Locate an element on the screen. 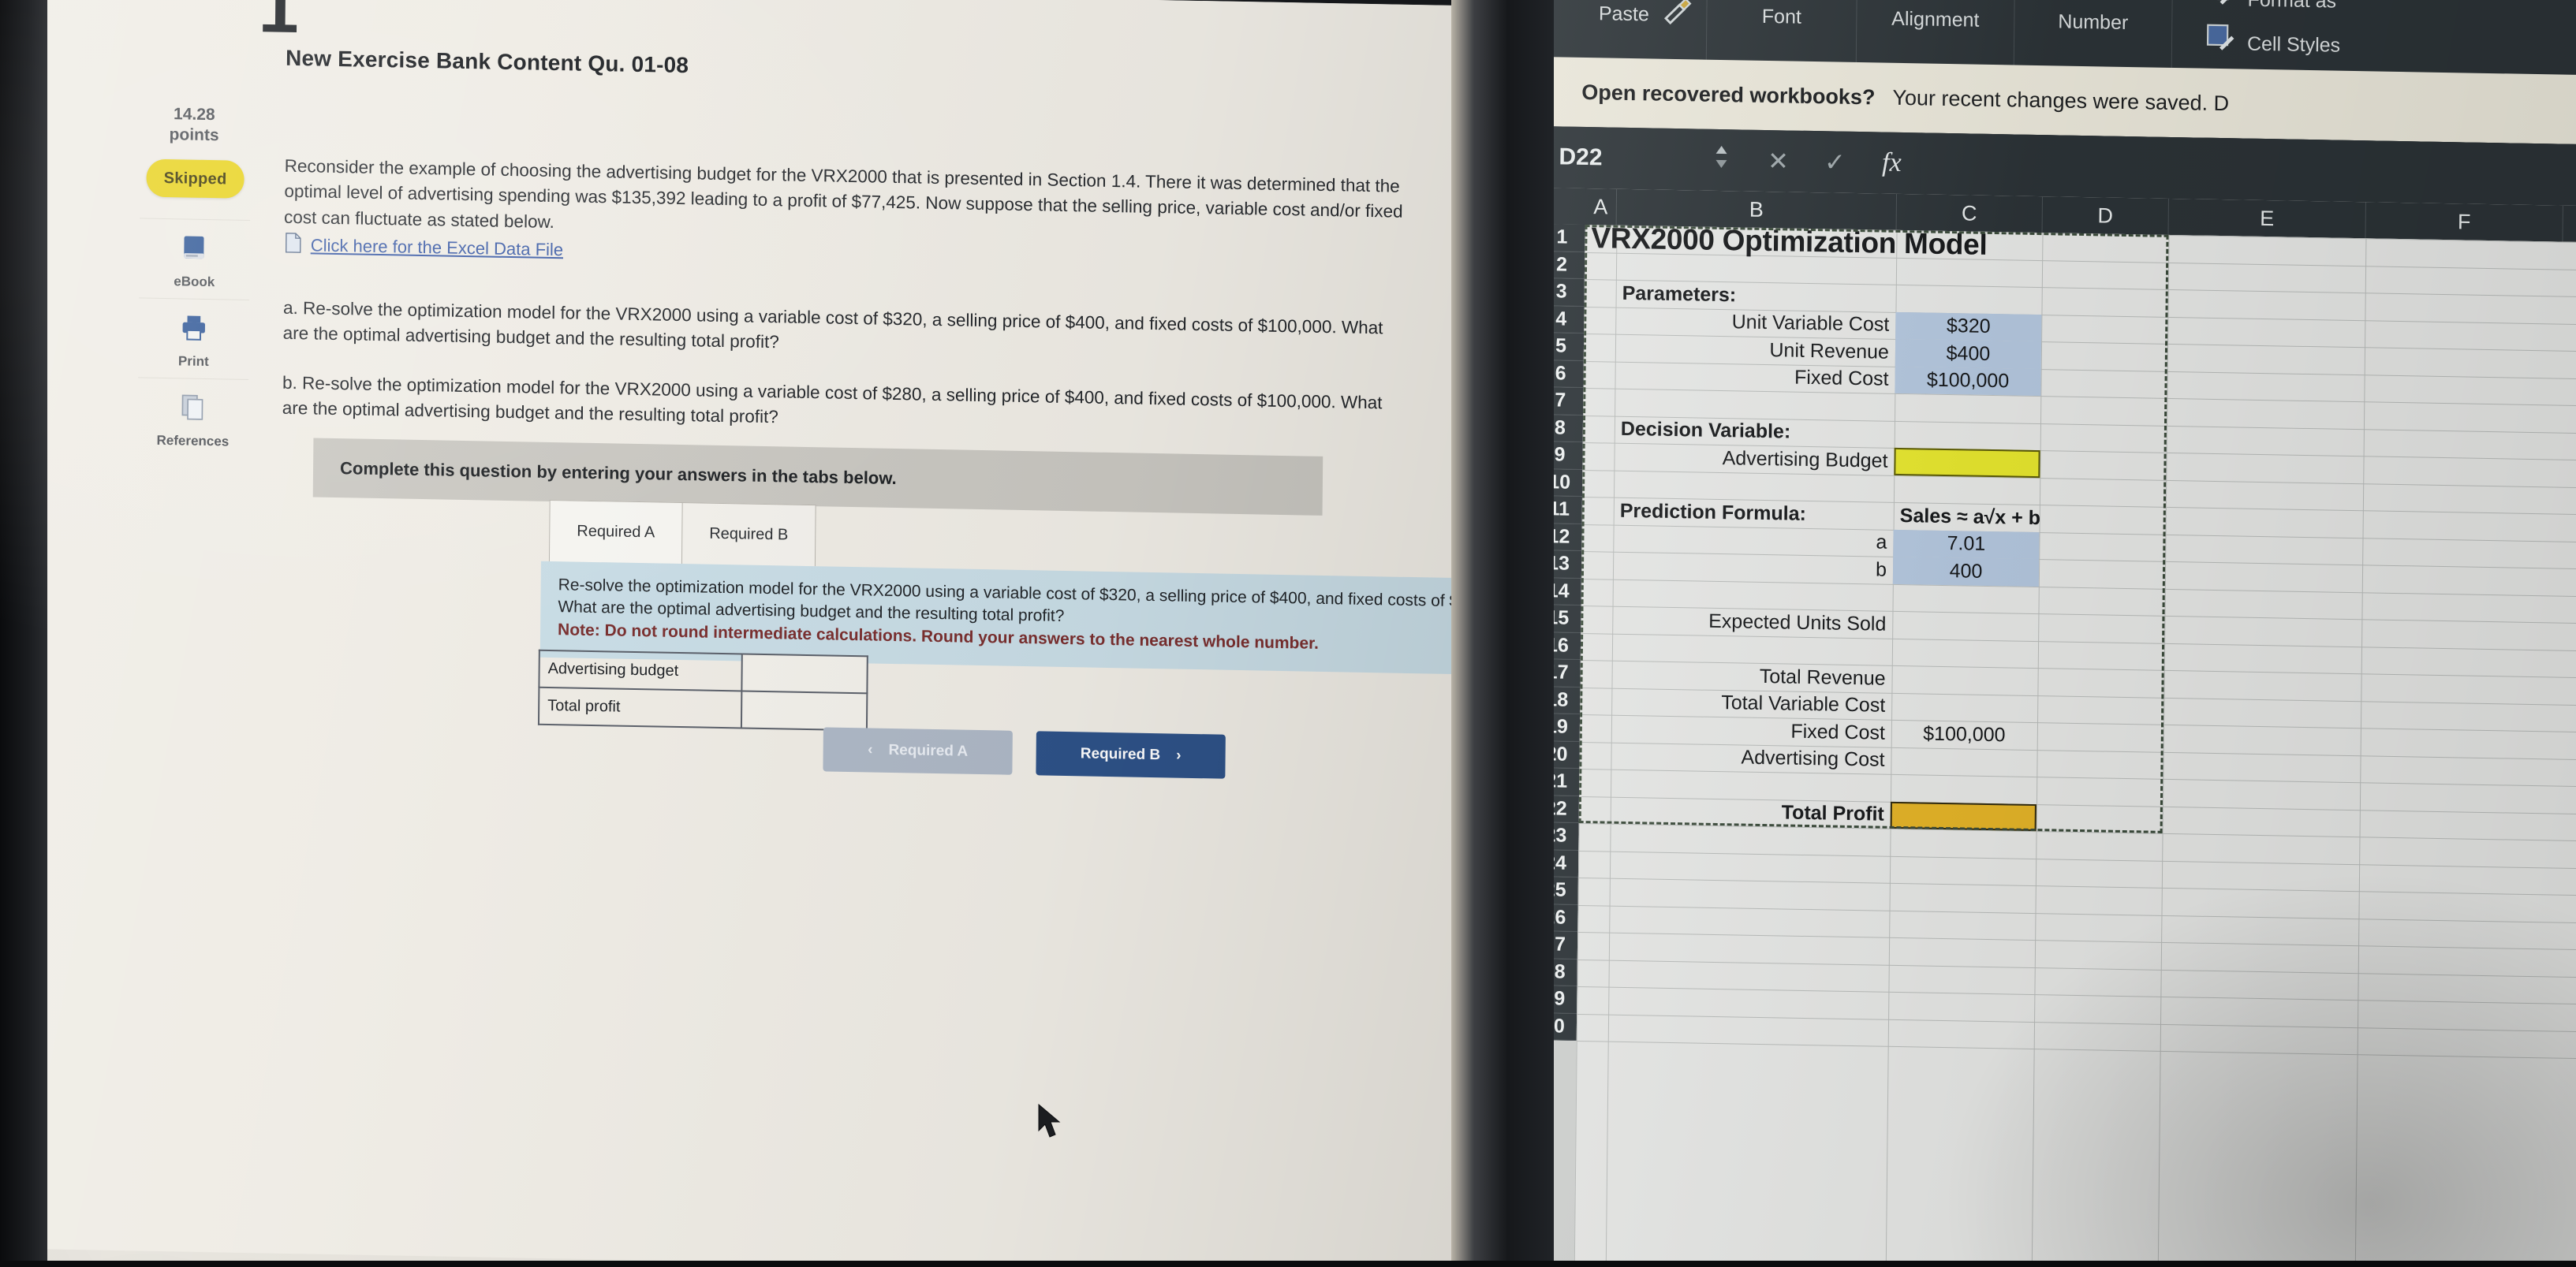 This screenshot has height=1267, width=2576. answer-cell-advertising-budget is located at coordinates (804, 674).